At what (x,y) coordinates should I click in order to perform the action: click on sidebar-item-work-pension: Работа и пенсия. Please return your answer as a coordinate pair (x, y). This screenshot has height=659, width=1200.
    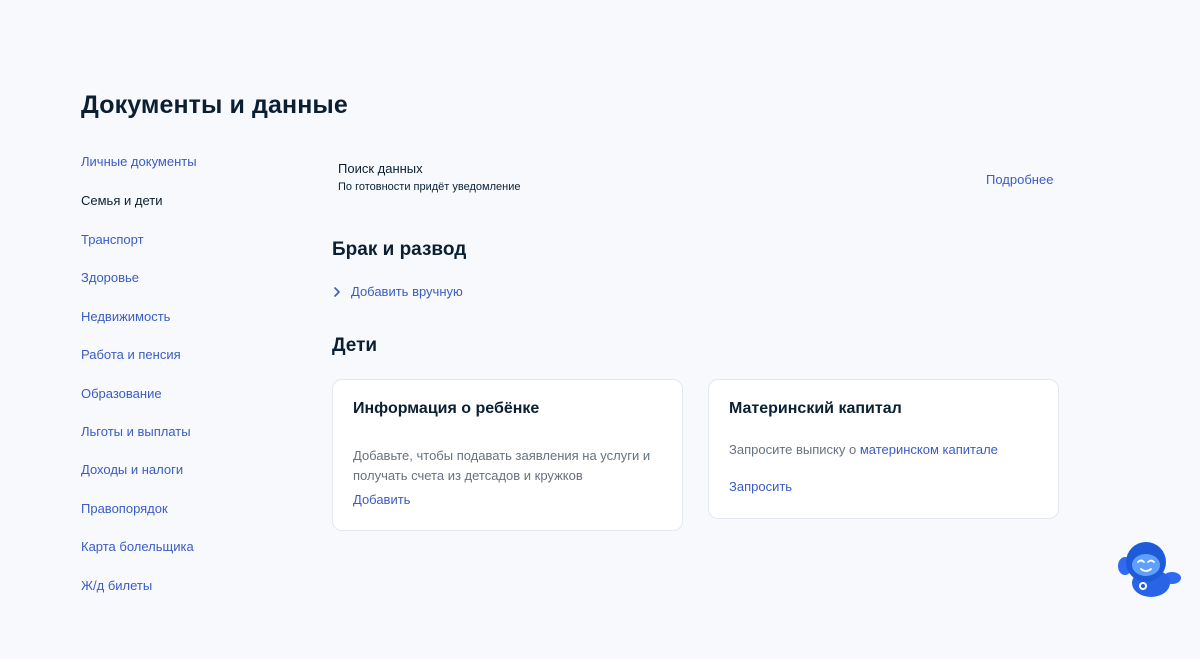
    Looking at the image, I should click on (131, 354).